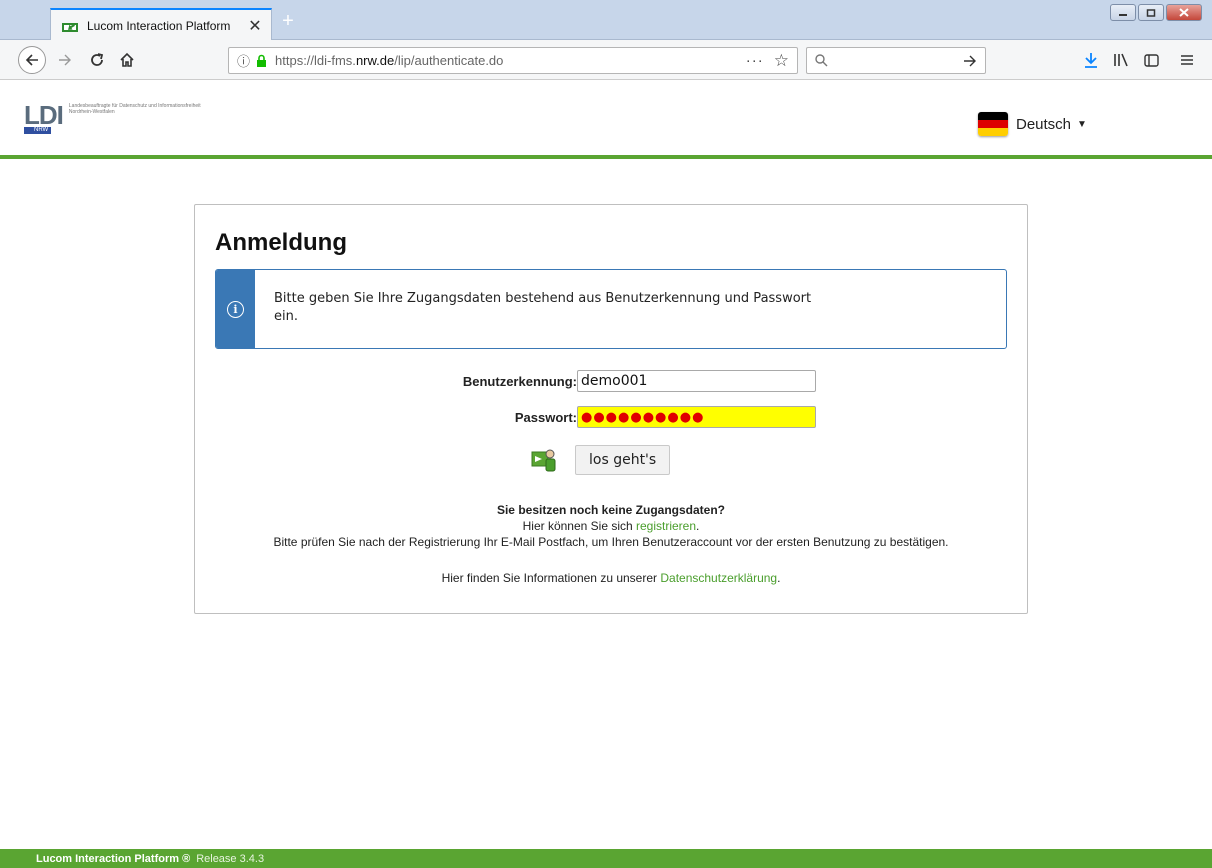 The width and height of the screenshot is (1212, 868). What do you see at coordinates (821, 60) in the screenshot?
I see `search-icon` at bounding box center [821, 60].